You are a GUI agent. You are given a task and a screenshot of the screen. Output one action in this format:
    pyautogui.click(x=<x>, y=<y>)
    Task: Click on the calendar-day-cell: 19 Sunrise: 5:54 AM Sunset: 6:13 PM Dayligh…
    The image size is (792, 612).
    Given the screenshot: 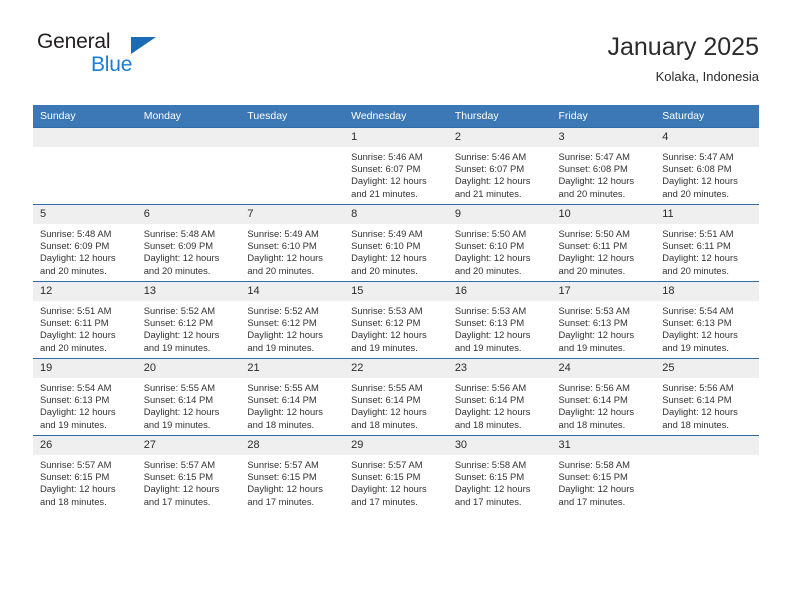 What is the action you would take?
    pyautogui.click(x=85, y=397)
    